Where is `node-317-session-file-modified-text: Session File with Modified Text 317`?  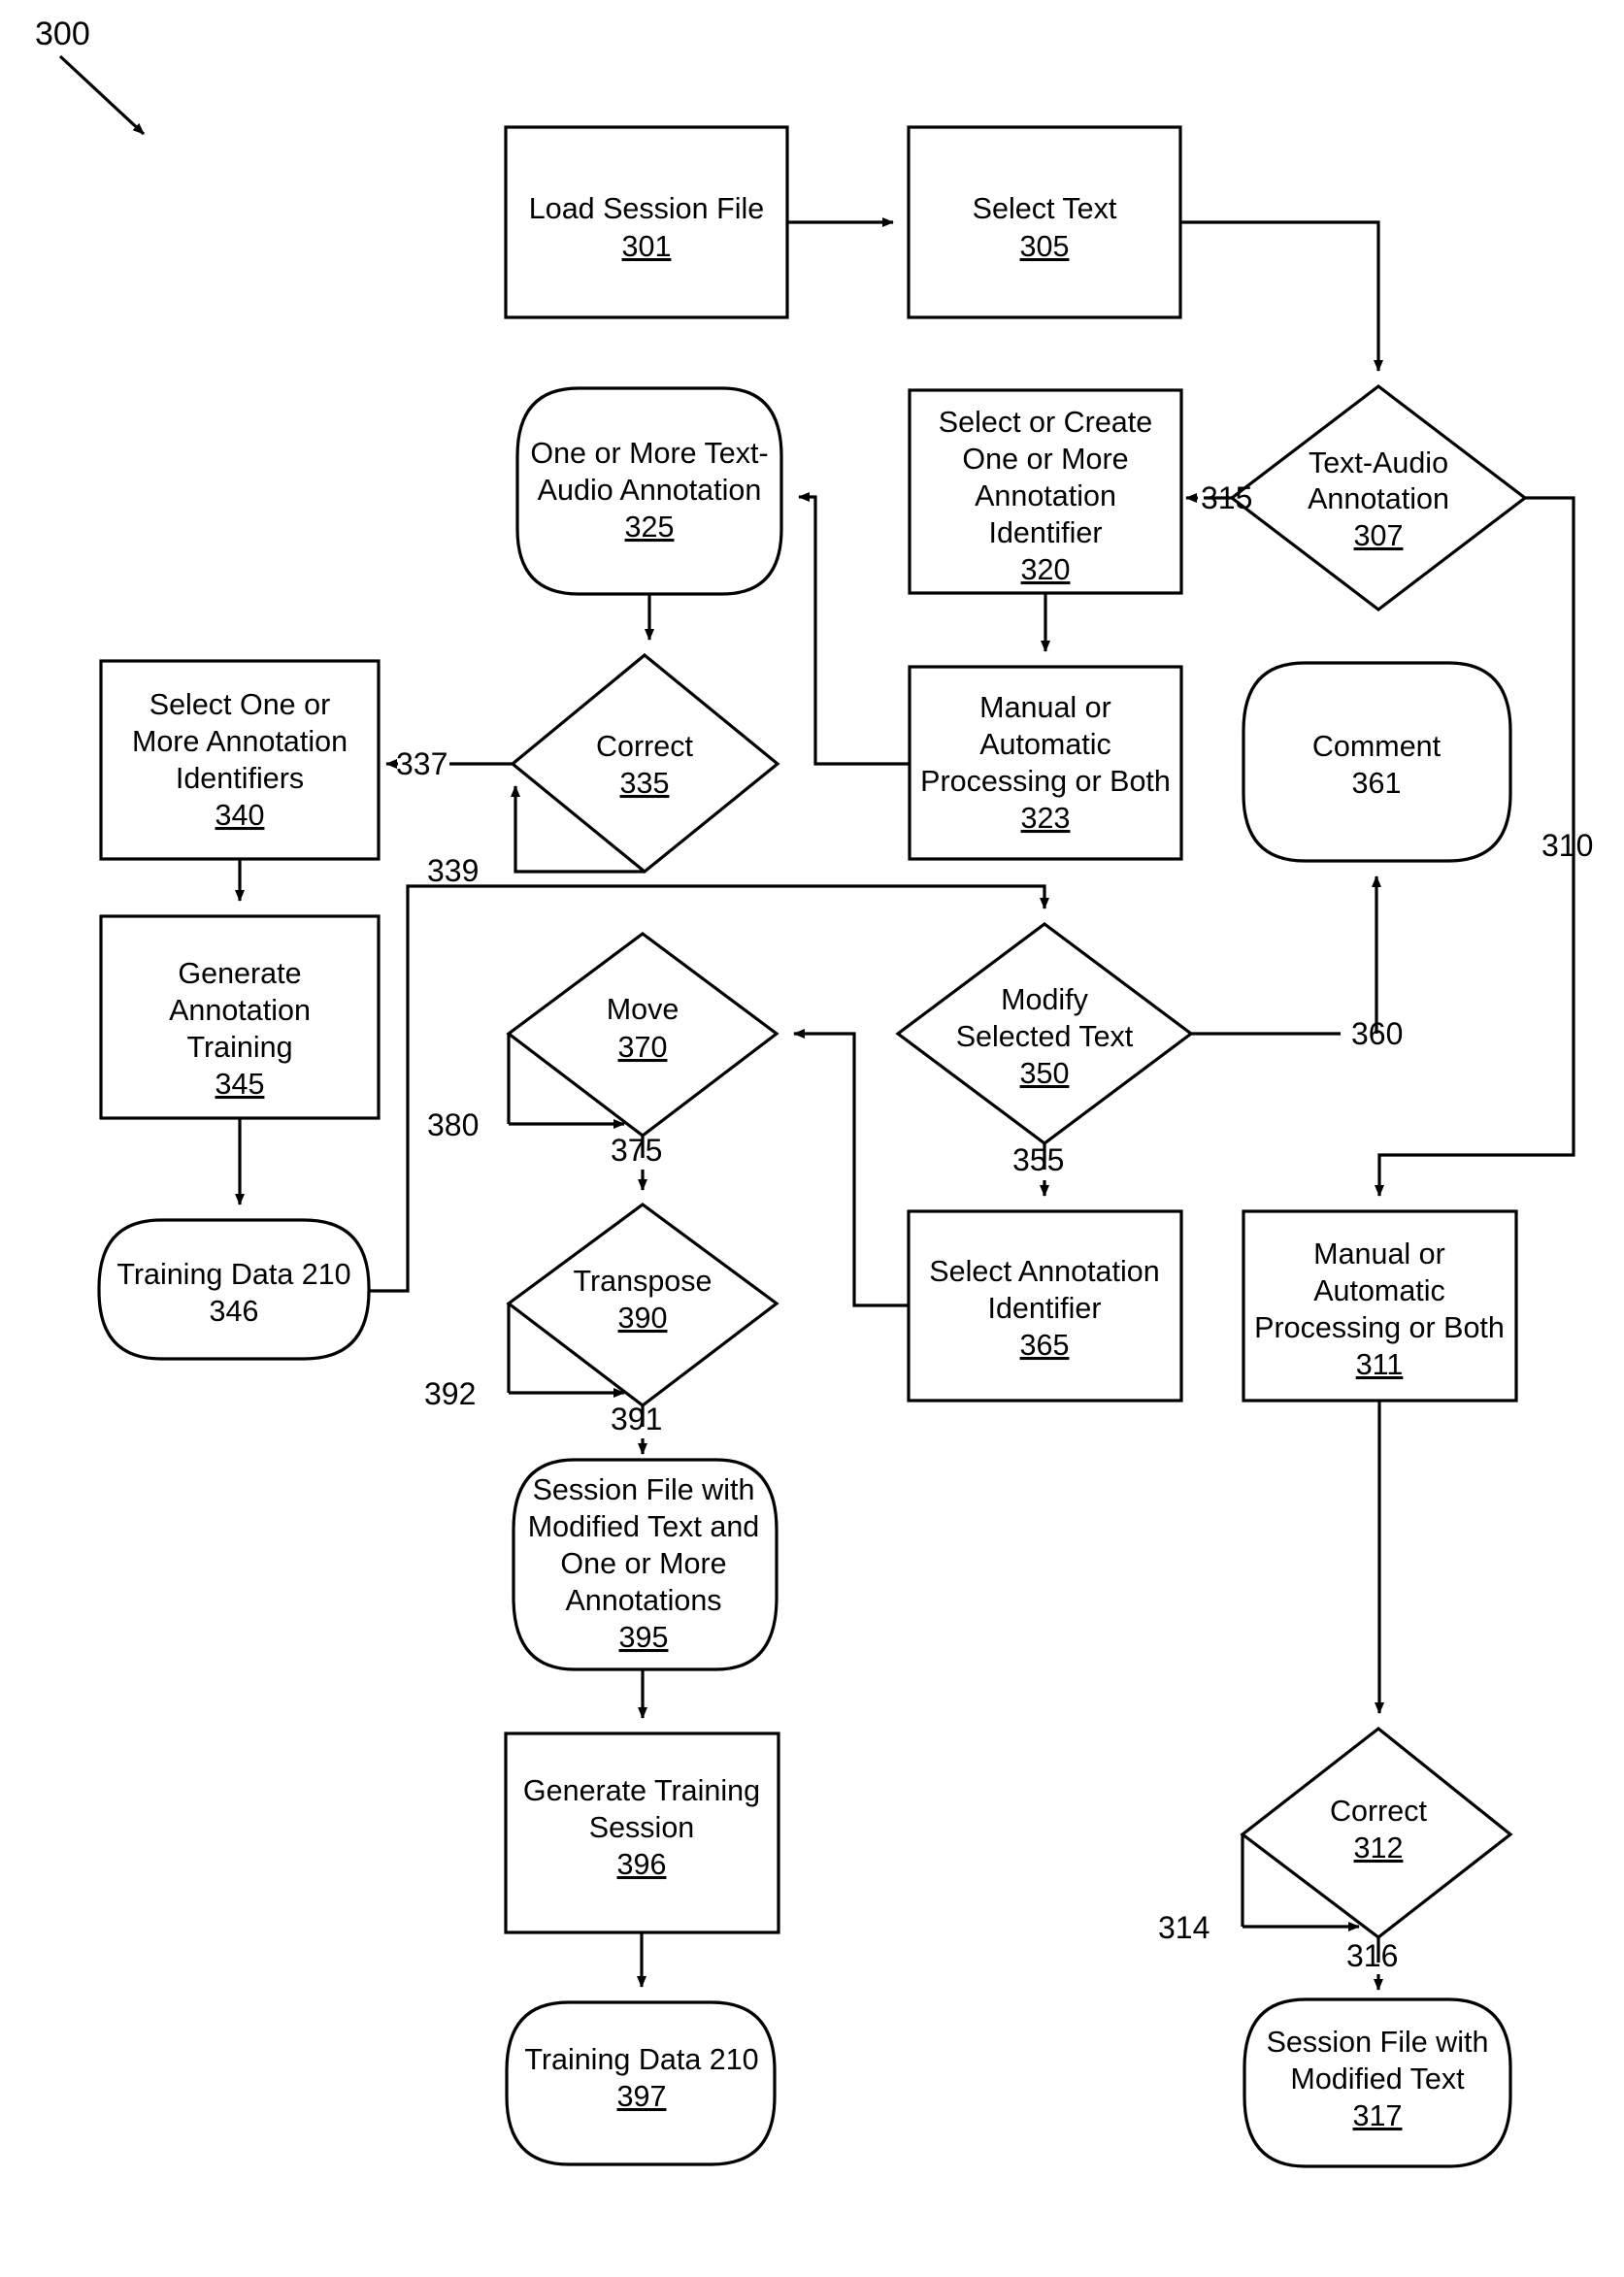
node-317-session-file-modified-text: Session File with Modified Text 317 is located at coordinates (1377, 2082).